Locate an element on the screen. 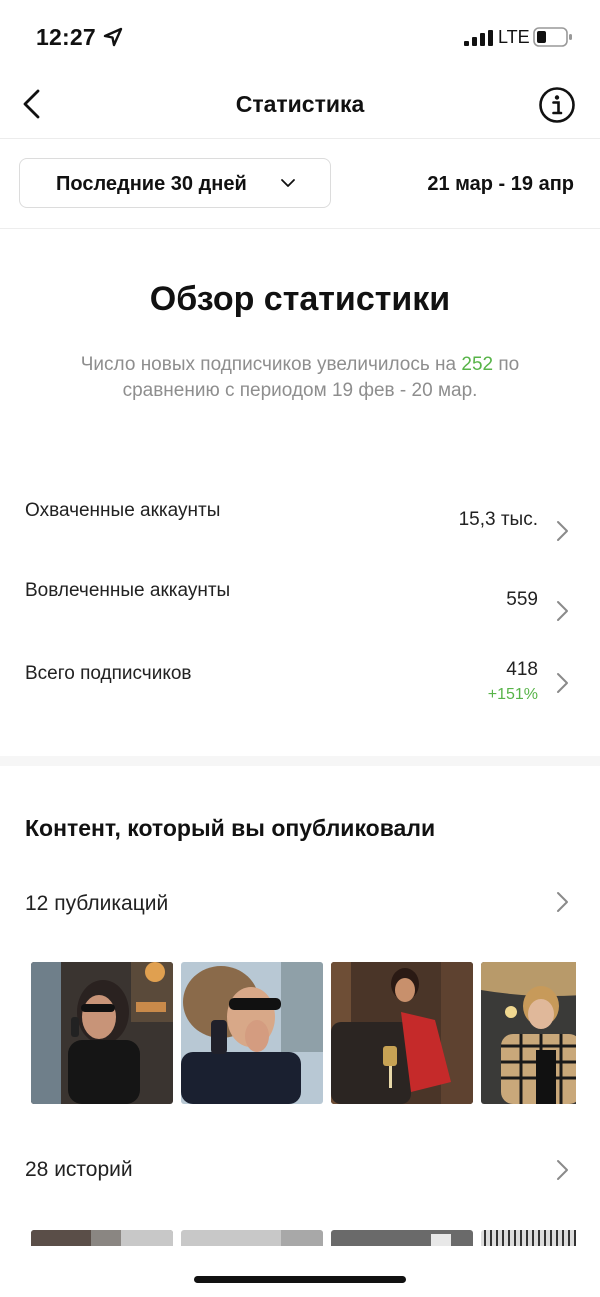 This screenshot has width=600, height=1297. stories-row: 28 историй is located at coordinates (300, 1172).